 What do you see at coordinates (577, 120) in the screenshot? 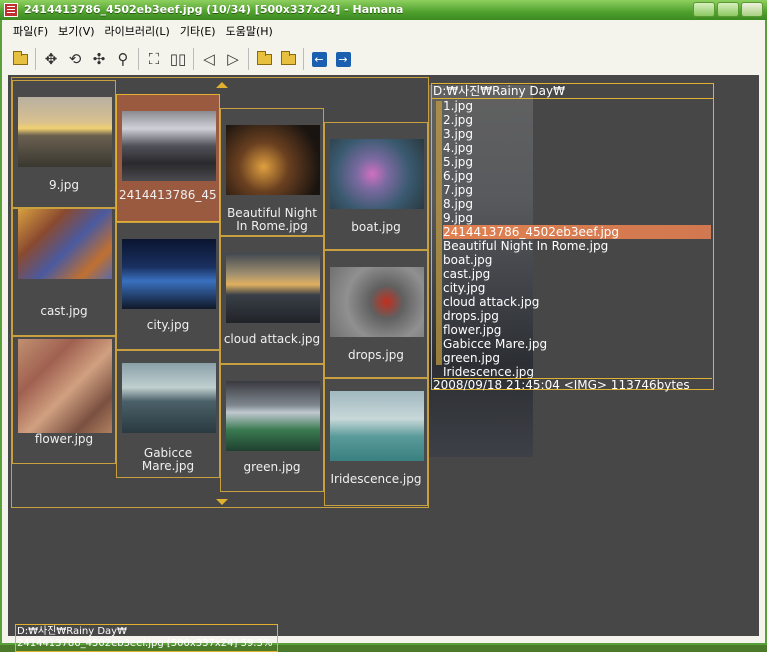
I see `list-item: 2.jpg` at bounding box center [577, 120].